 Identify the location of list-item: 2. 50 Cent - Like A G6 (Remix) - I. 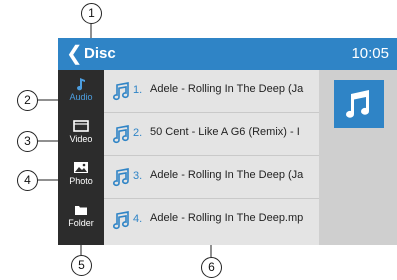
(211, 134).